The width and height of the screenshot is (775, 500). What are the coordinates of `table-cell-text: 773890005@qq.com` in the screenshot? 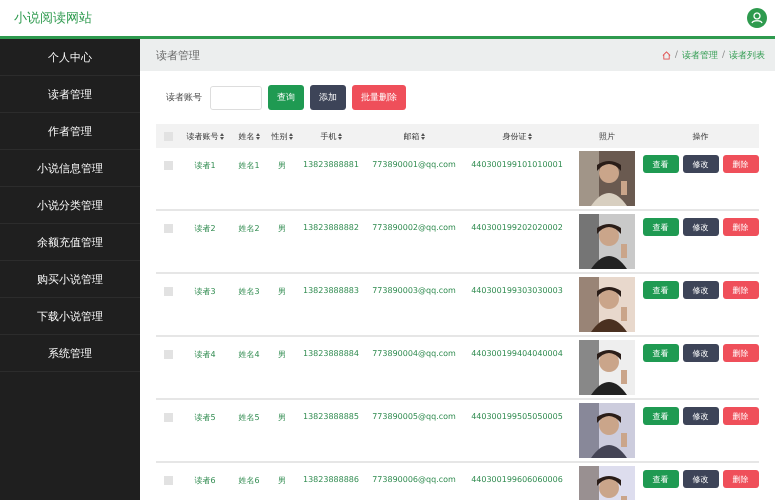 It's located at (414, 416).